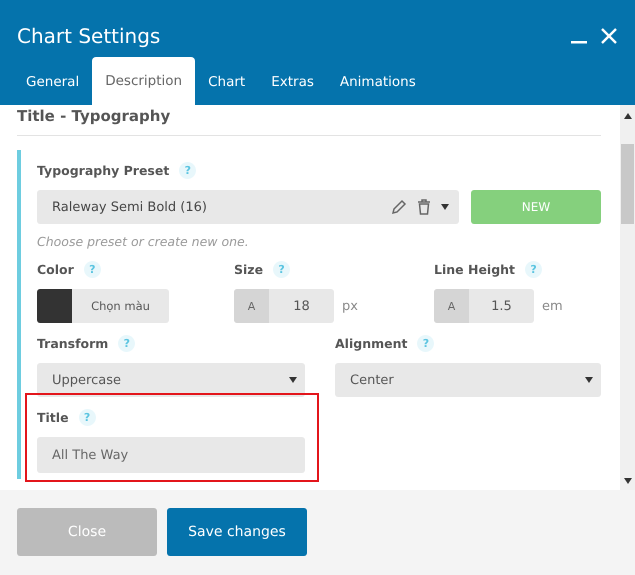 This screenshot has height=575, width=635. I want to click on unit-label: em, so click(552, 306).